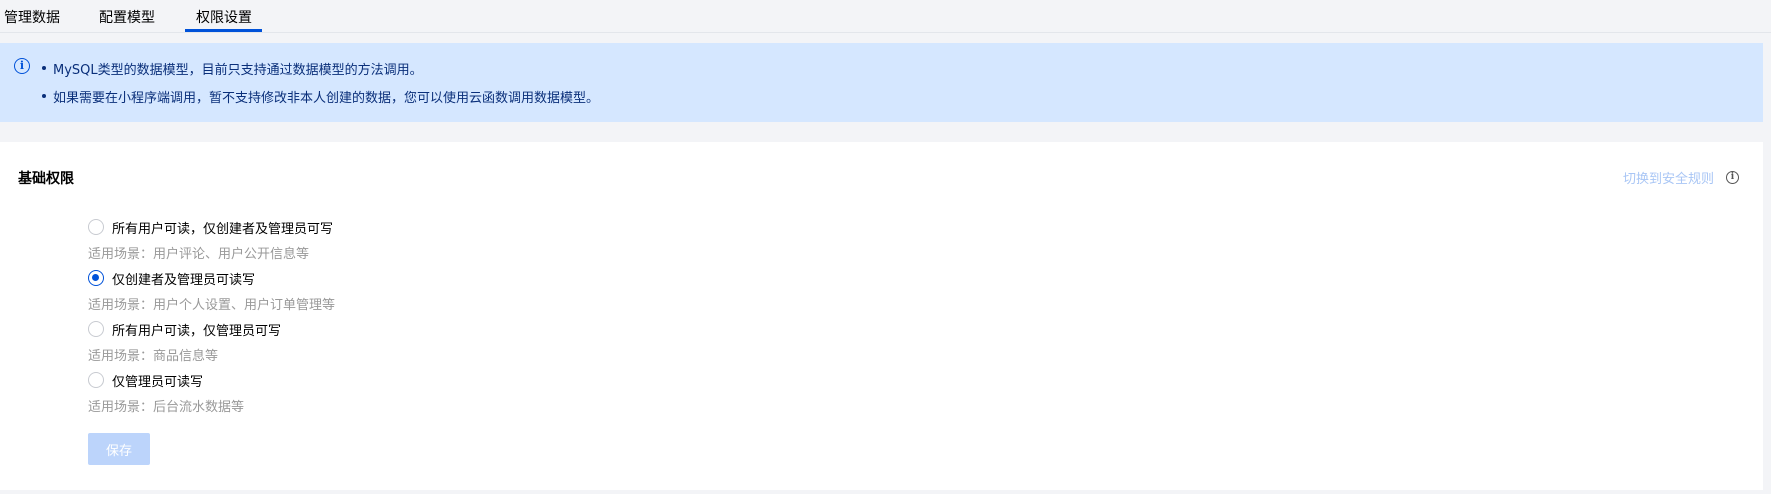 The width and height of the screenshot is (1771, 494). What do you see at coordinates (96, 329) in the screenshot?
I see `radio-all-read-admin-write` at bounding box center [96, 329].